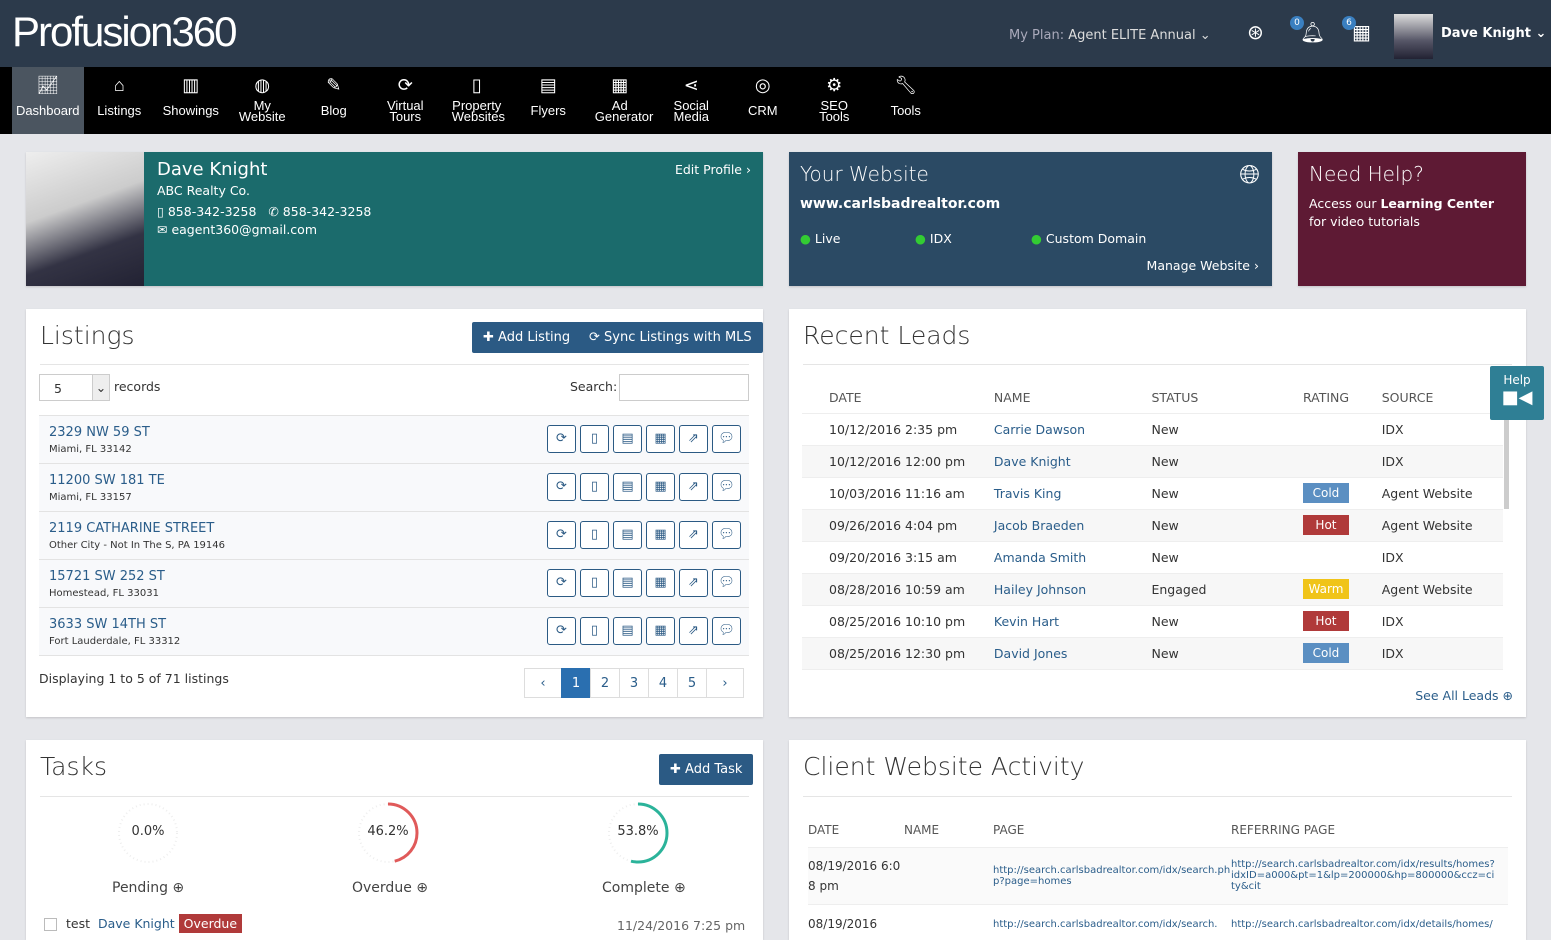  Describe the element at coordinates (1027, 493) in the screenshot. I see `lead-name: Travis King` at that location.